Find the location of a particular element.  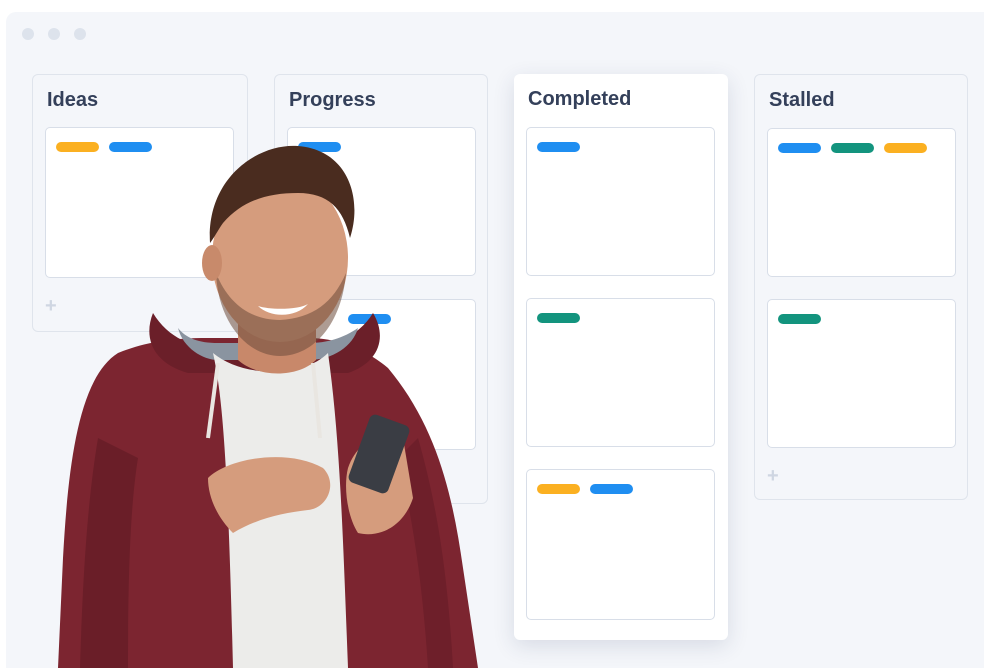

column-title: Progress is located at coordinates (332, 100).